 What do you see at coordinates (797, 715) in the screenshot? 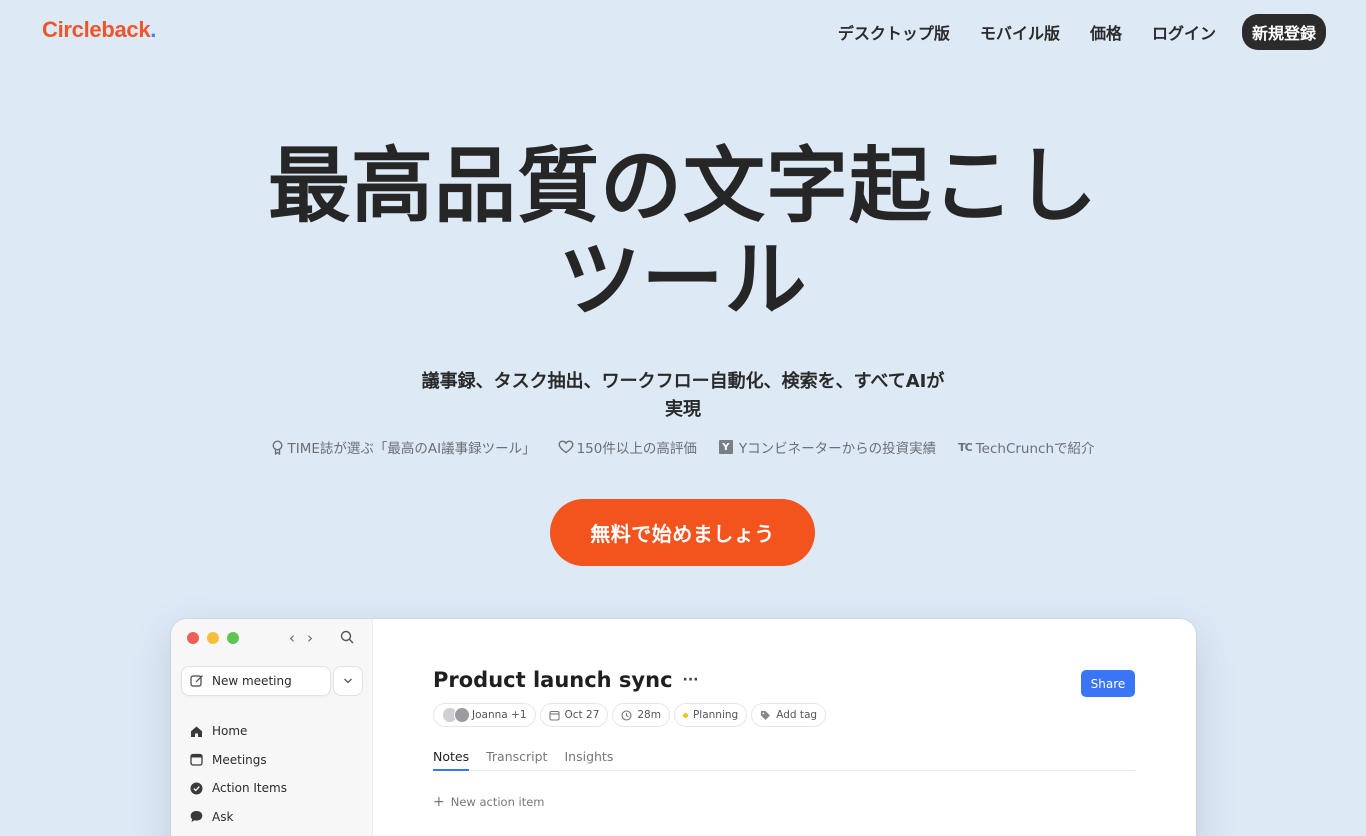
I see `add-tag-text: Add tag` at bounding box center [797, 715].